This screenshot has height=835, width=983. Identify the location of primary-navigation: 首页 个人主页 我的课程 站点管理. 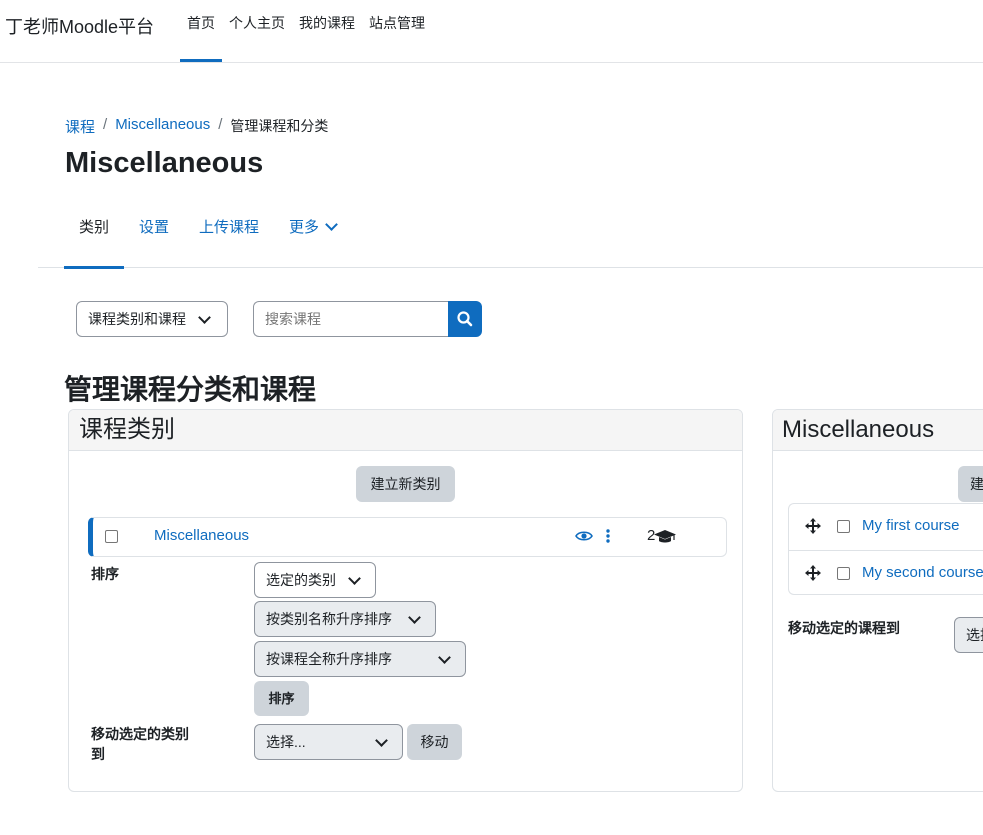
(306, 31).